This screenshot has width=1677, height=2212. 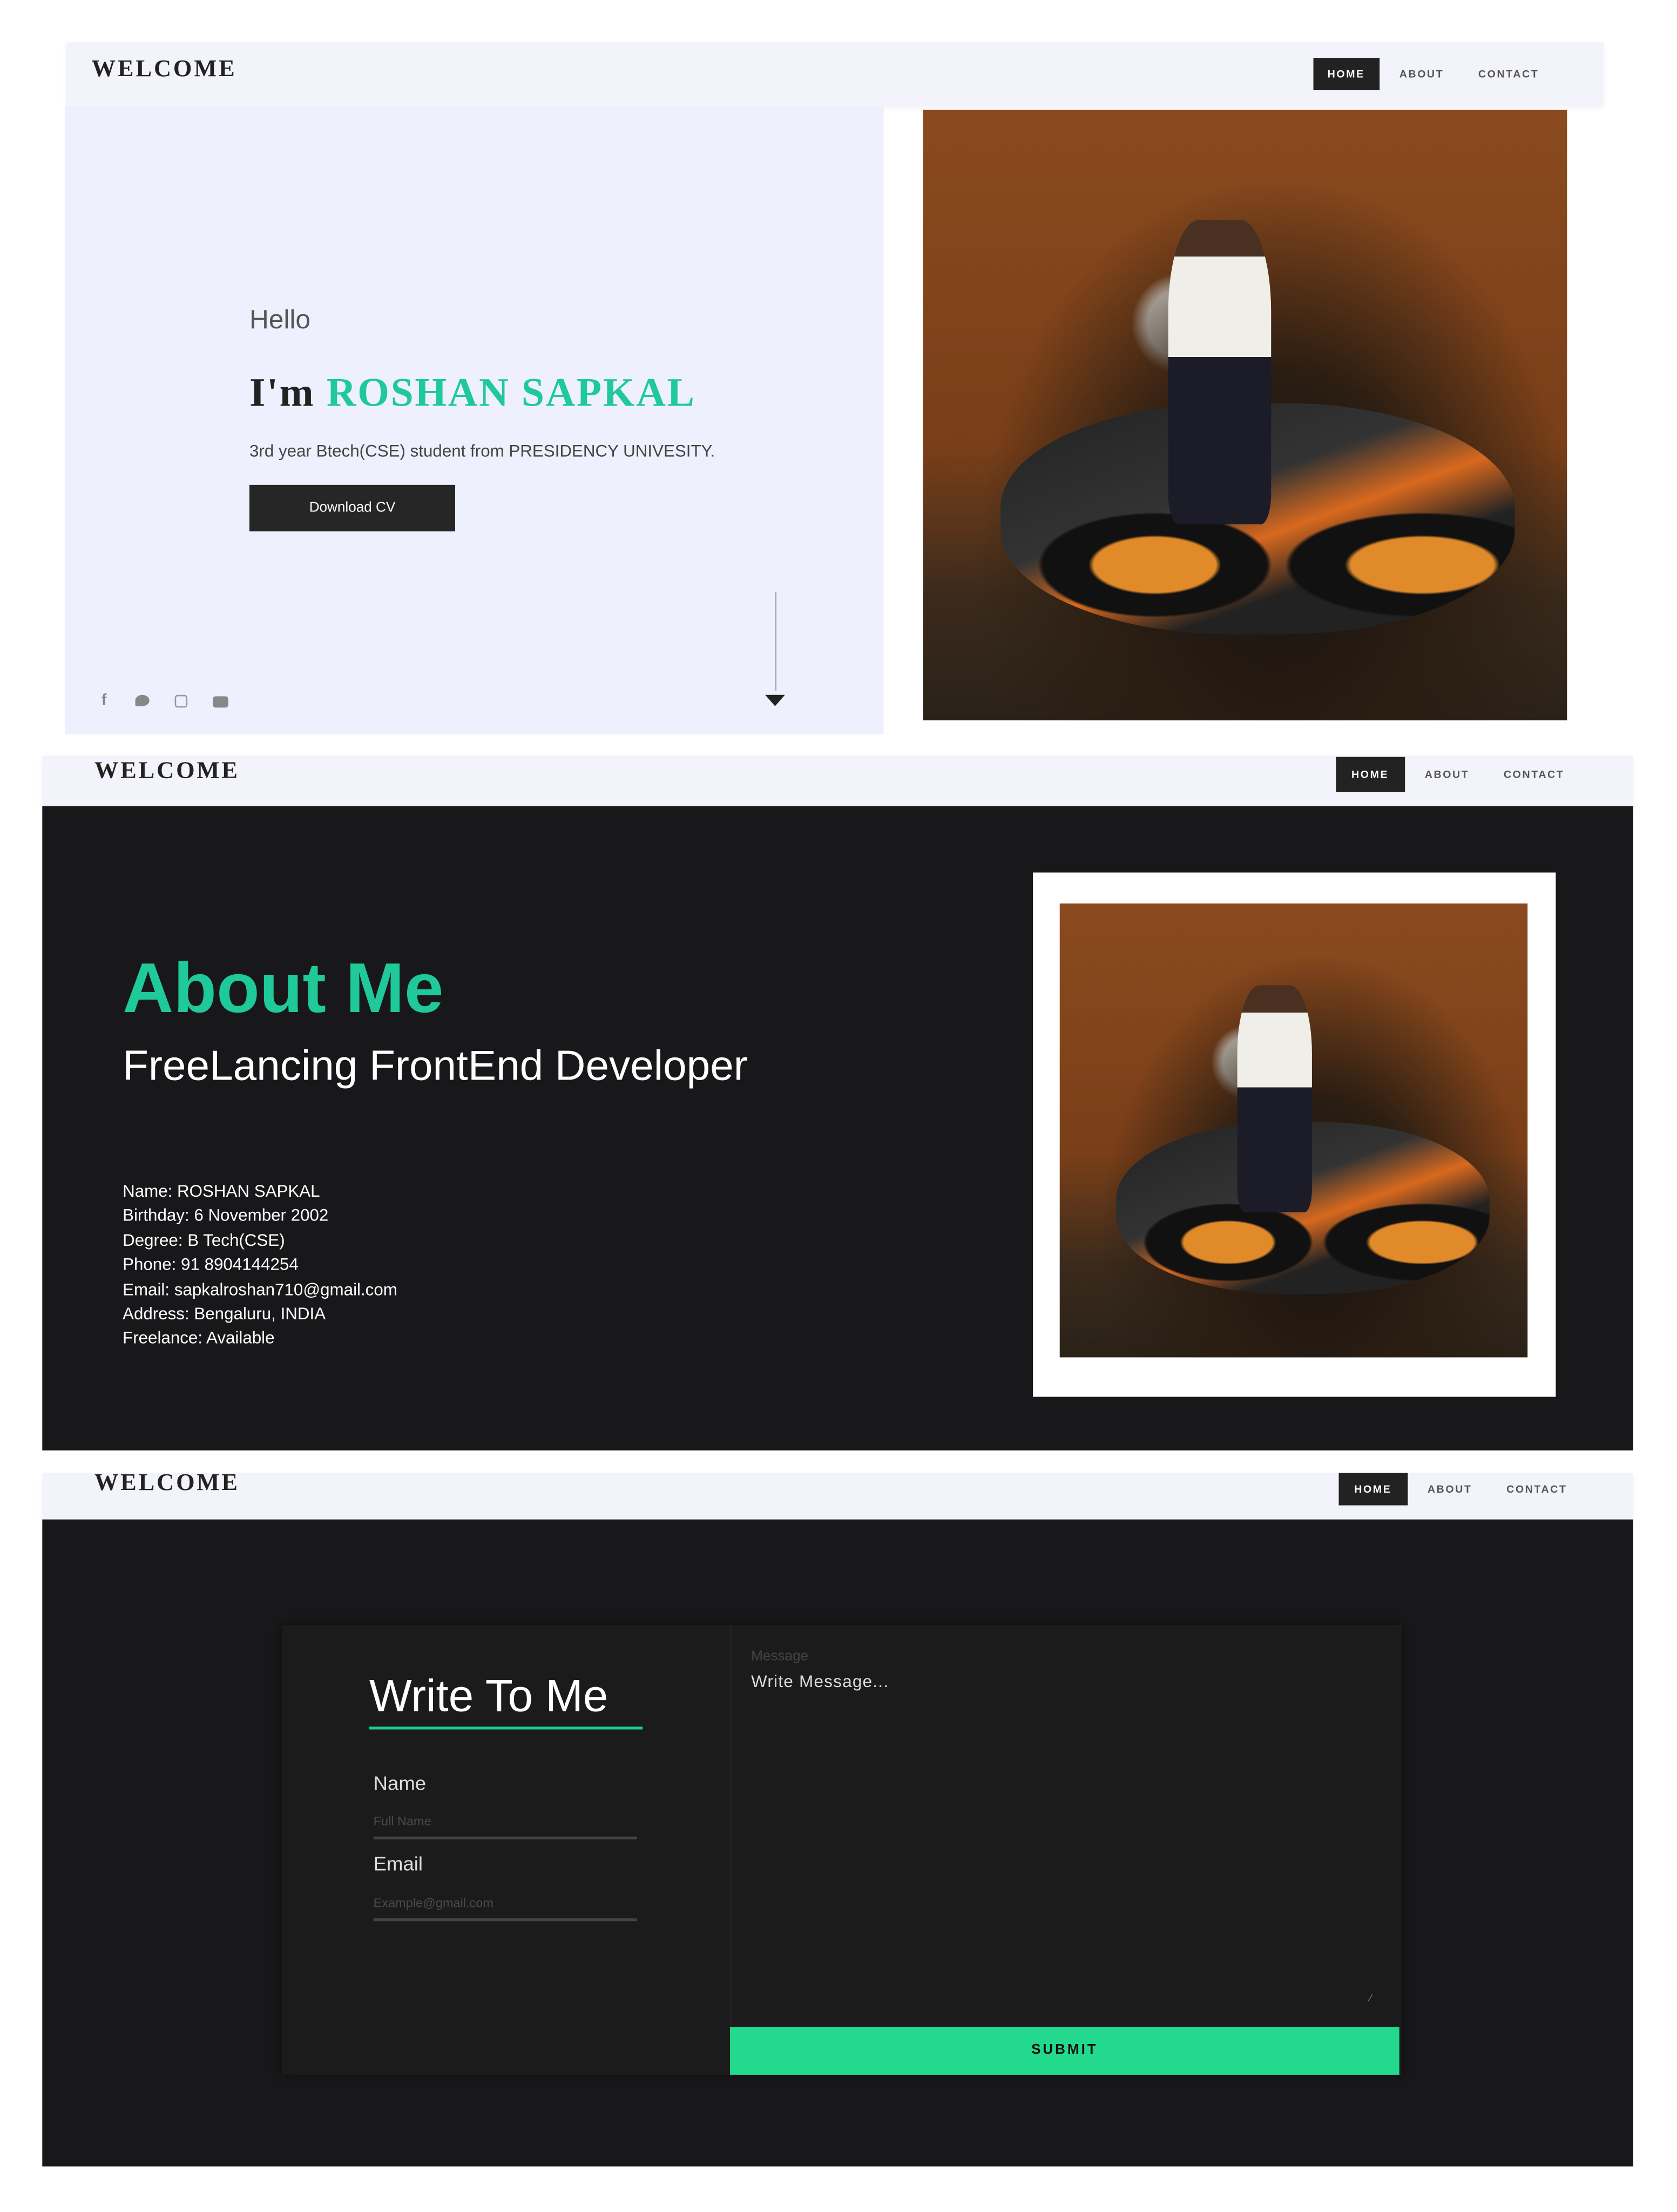 I want to click on hero-title: I'm ROSHAN SAPKAL, so click(x=473, y=393).